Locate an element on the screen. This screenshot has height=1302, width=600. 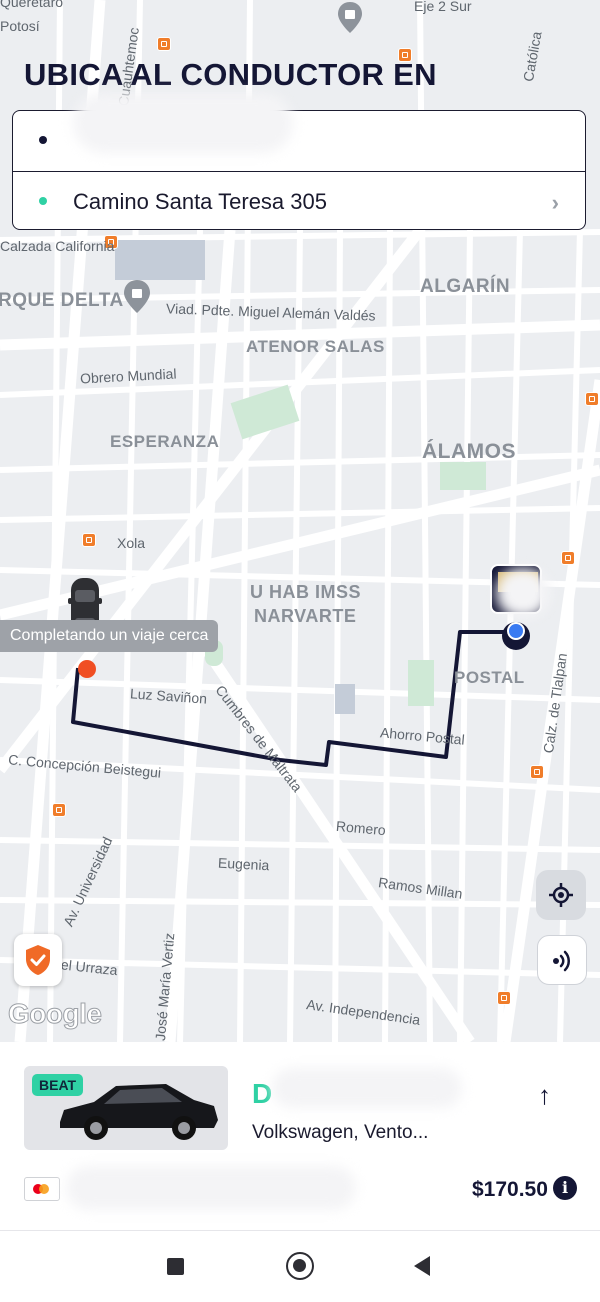
service-badge: BEAT is located at coordinates (58, 1085).